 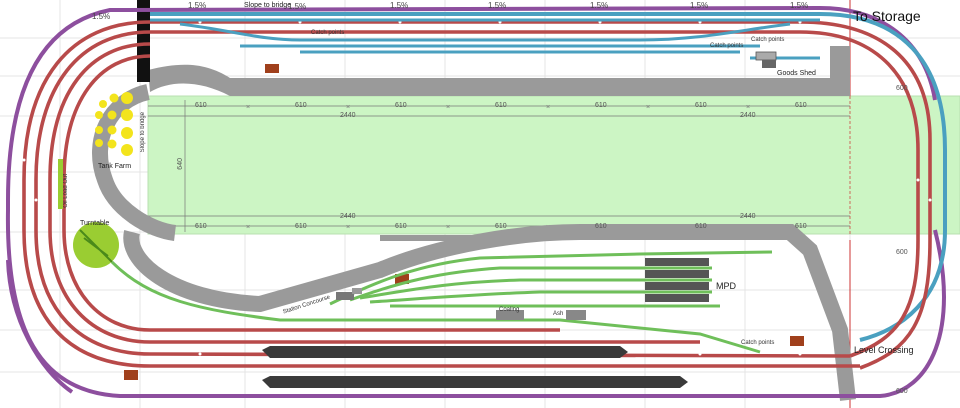 What do you see at coordinates (399, 5) in the screenshot?
I see `gradient-marker-4: 1.5%` at bounding box center [399, 5].